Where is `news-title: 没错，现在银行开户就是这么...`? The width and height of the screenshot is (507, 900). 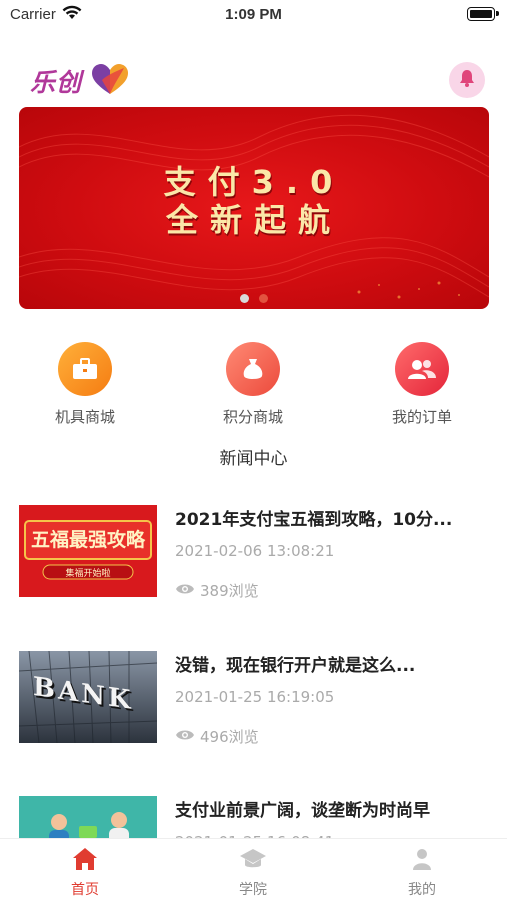
news-title: 没错，现在银行开户就是这么... is located at coordinates (295, 666).